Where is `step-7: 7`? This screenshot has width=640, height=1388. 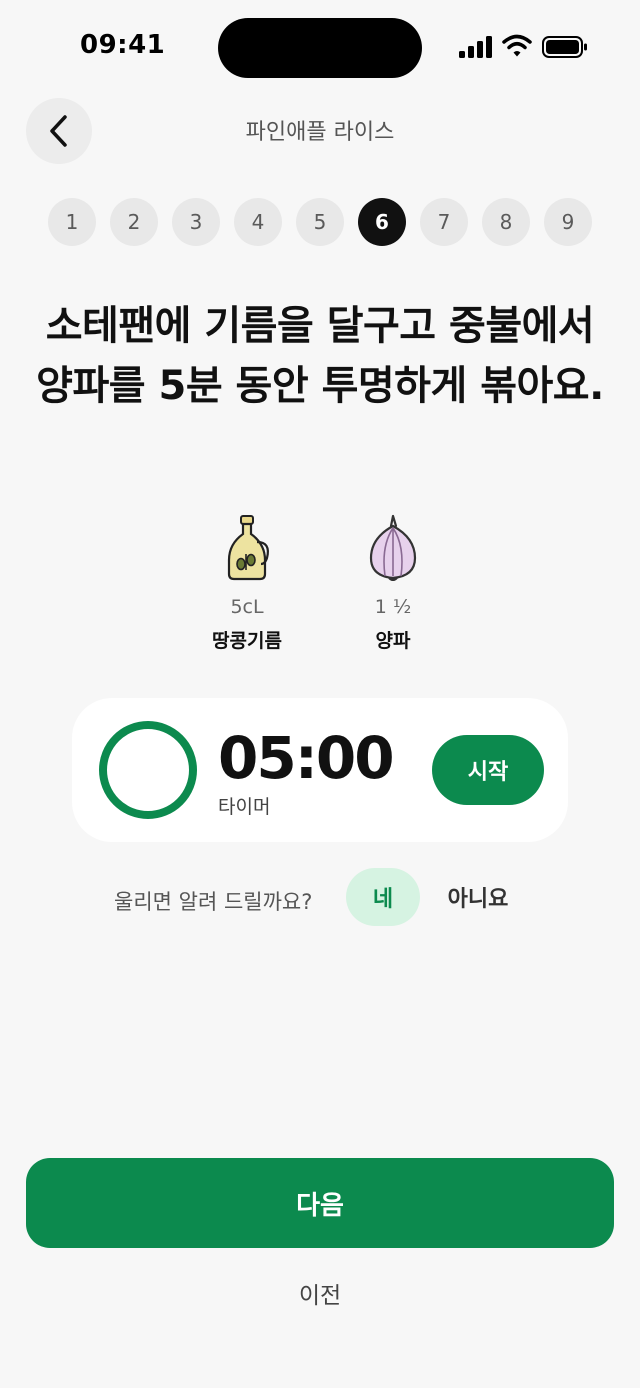
step-7: 7 is located at coordinates (444, 222).